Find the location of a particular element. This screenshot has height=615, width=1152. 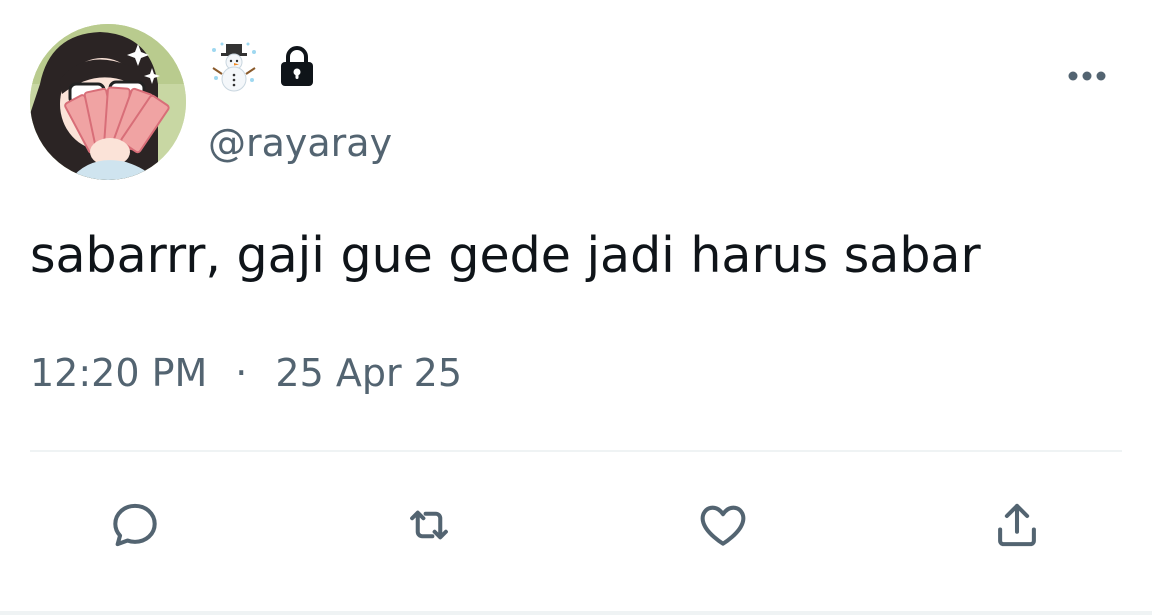

more-icon is located at coordinates (1087, 76).